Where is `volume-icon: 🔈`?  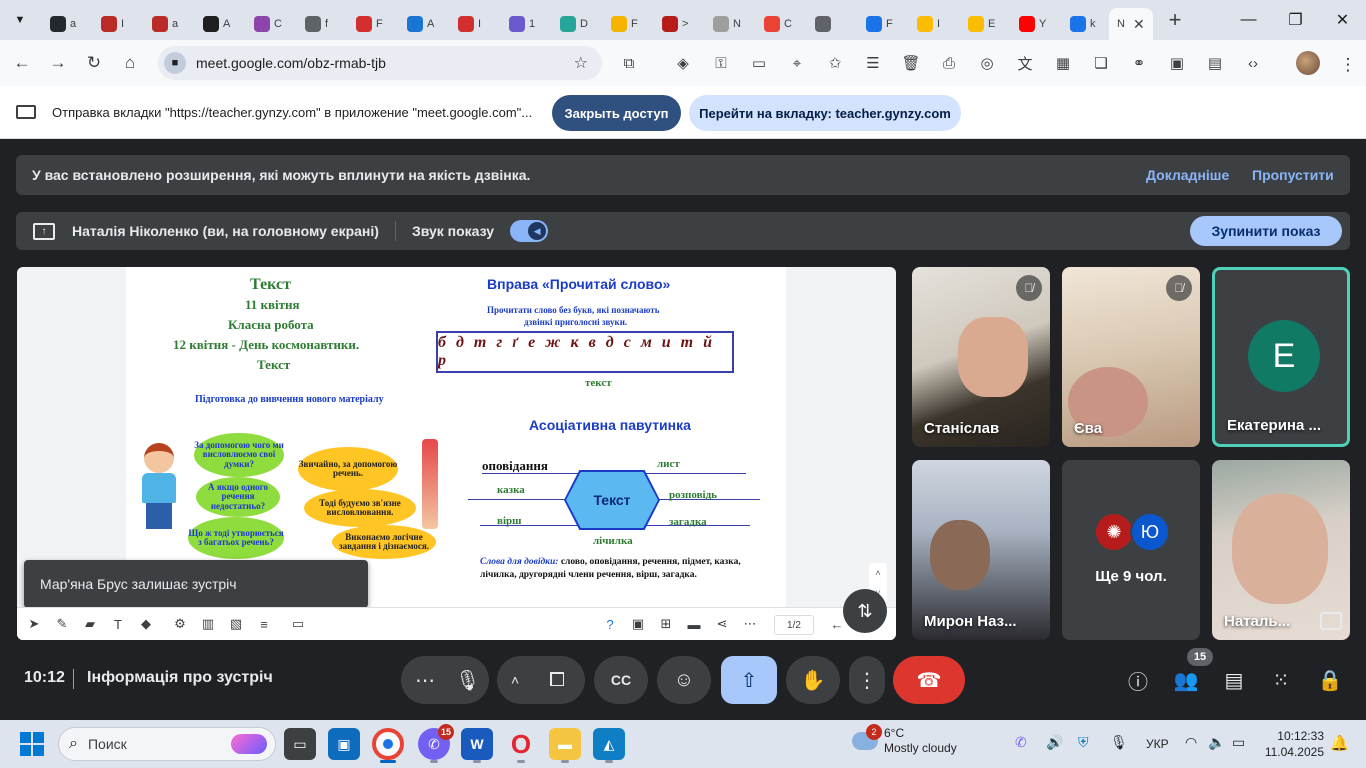 volume-icon: 🔈 is located at coordinates (1216, 742).